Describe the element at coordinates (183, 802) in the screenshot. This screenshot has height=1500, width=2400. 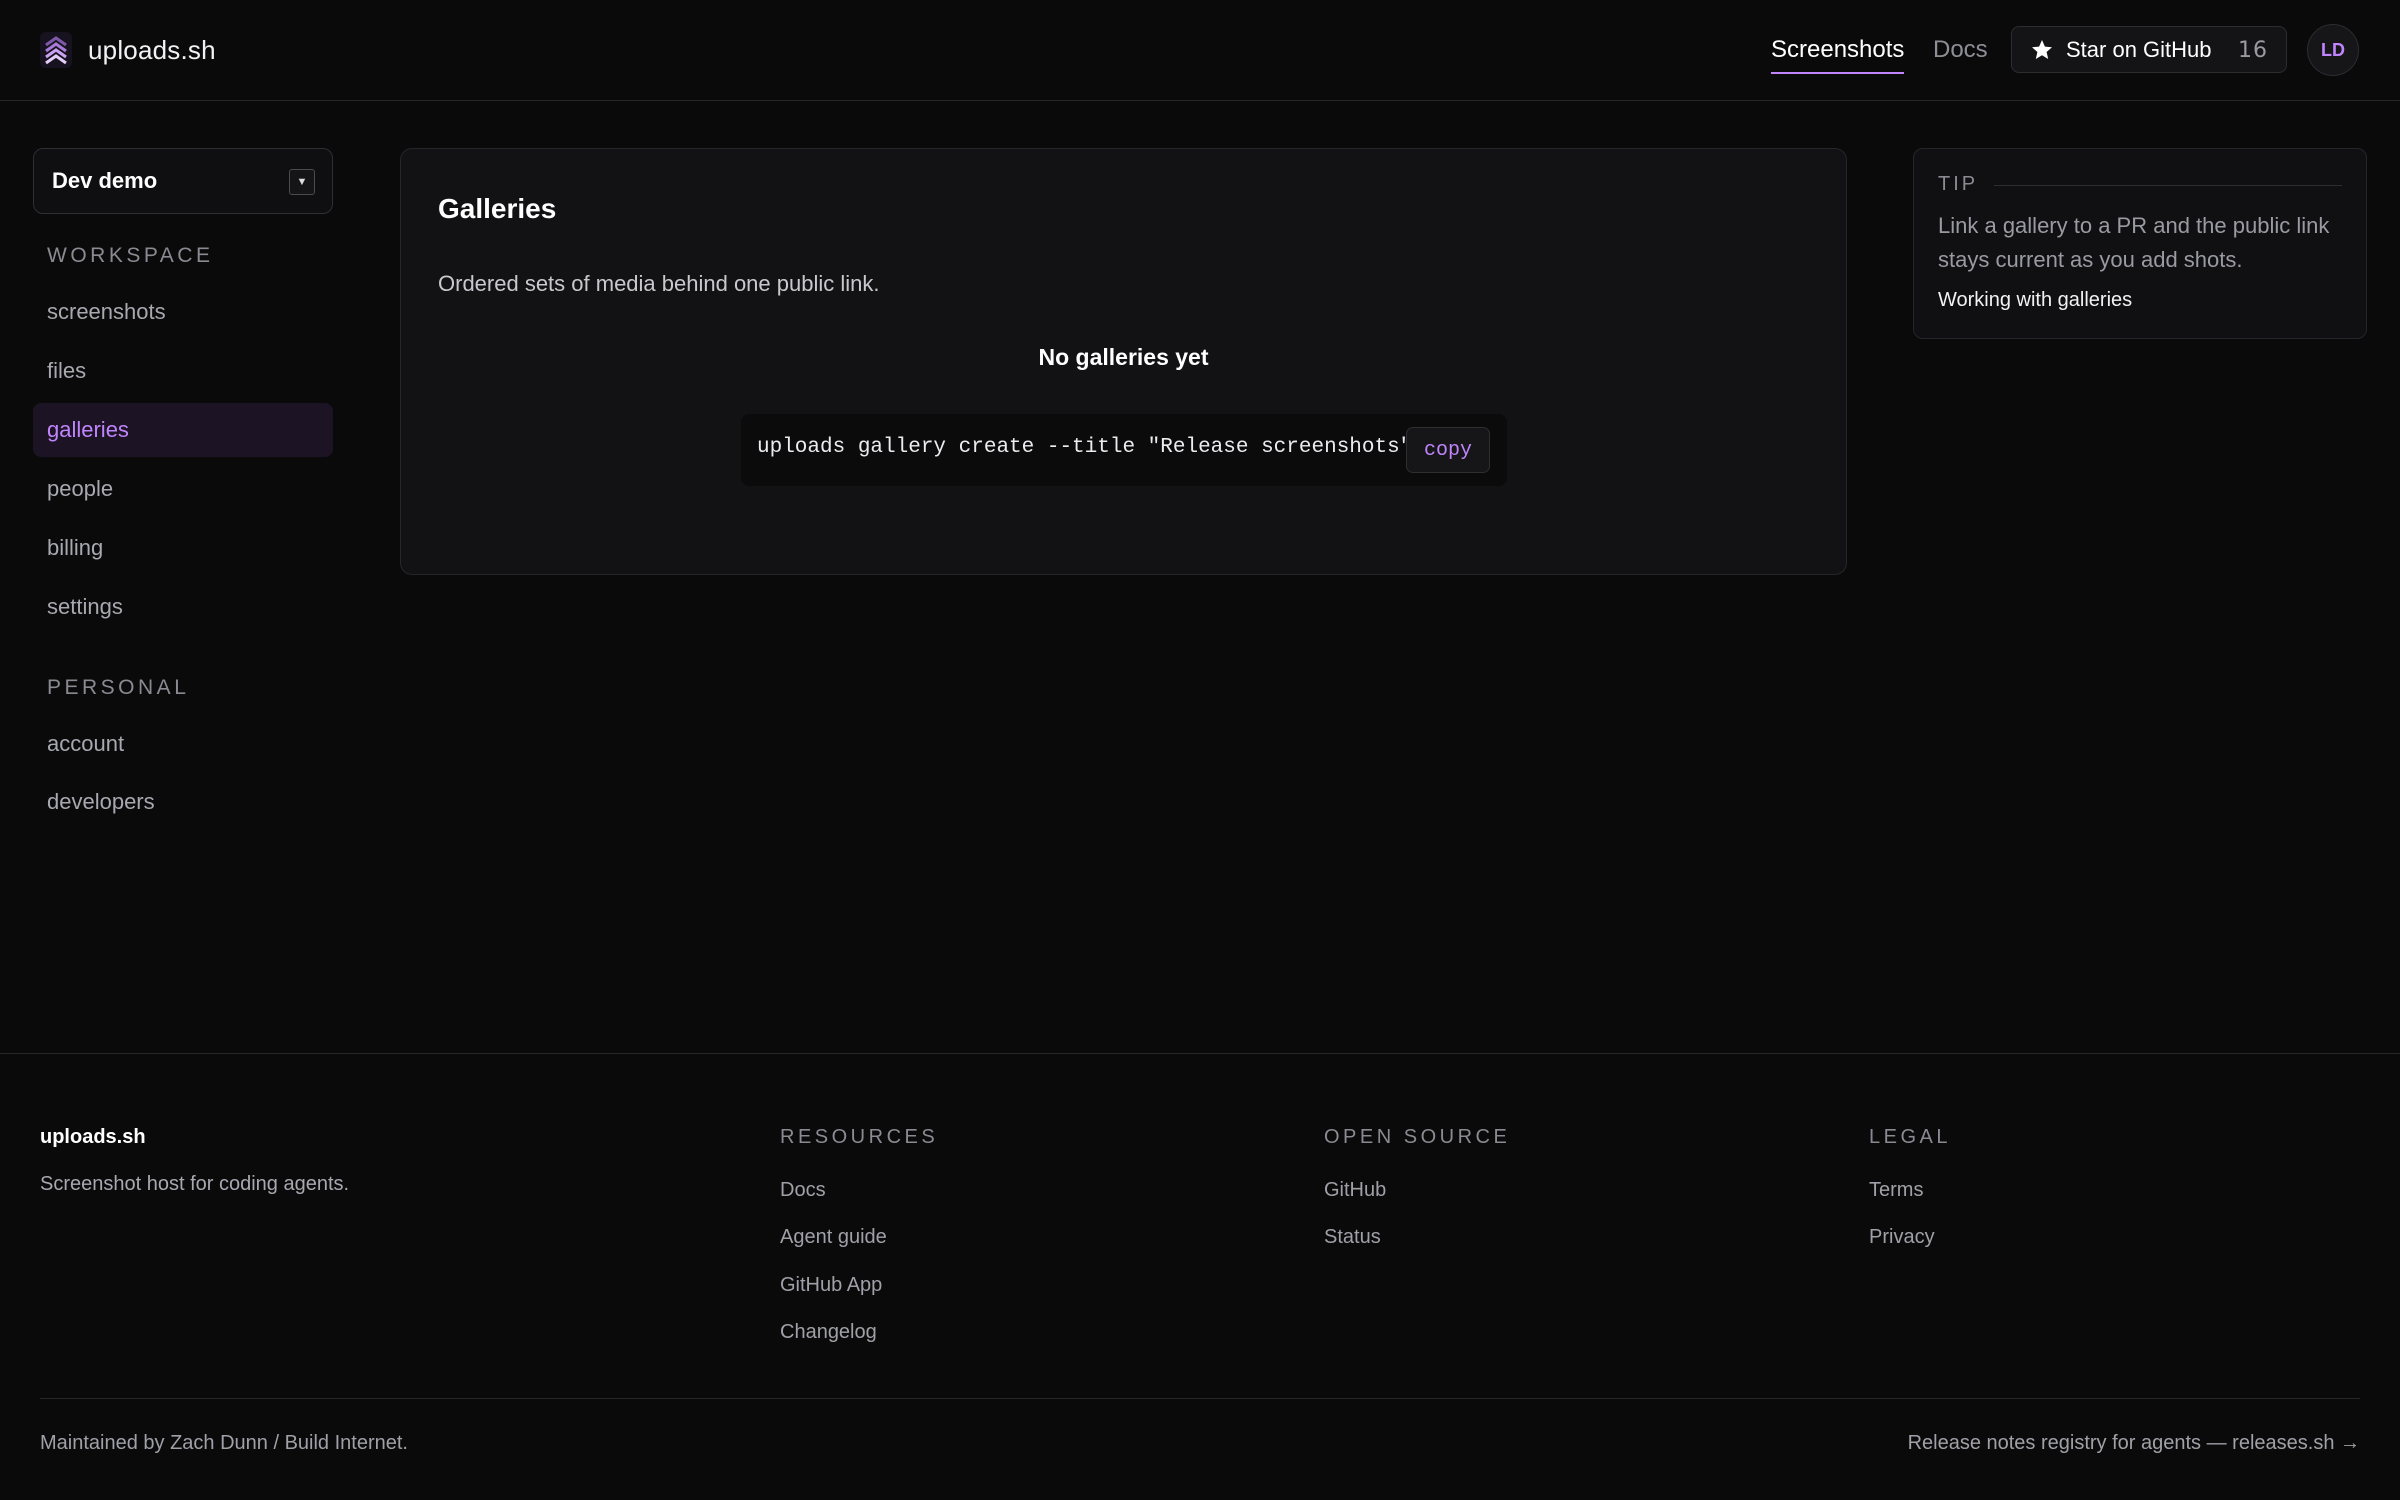
I see `sidebar-item-developers: developers` at that location.